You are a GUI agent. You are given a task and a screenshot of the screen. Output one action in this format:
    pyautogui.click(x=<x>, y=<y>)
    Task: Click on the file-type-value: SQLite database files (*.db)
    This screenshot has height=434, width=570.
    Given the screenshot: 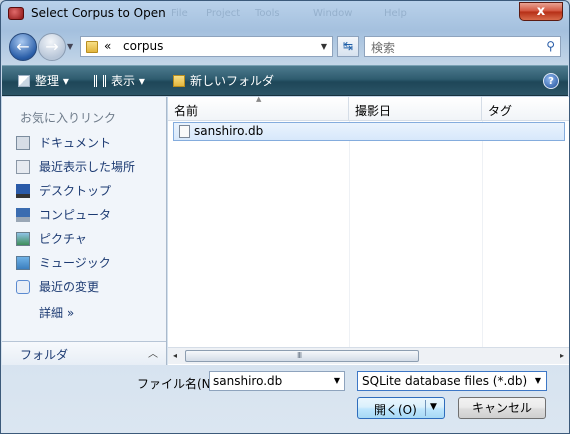 What is the action you would take?
    pyautogui.click(x=445, y=381)
    